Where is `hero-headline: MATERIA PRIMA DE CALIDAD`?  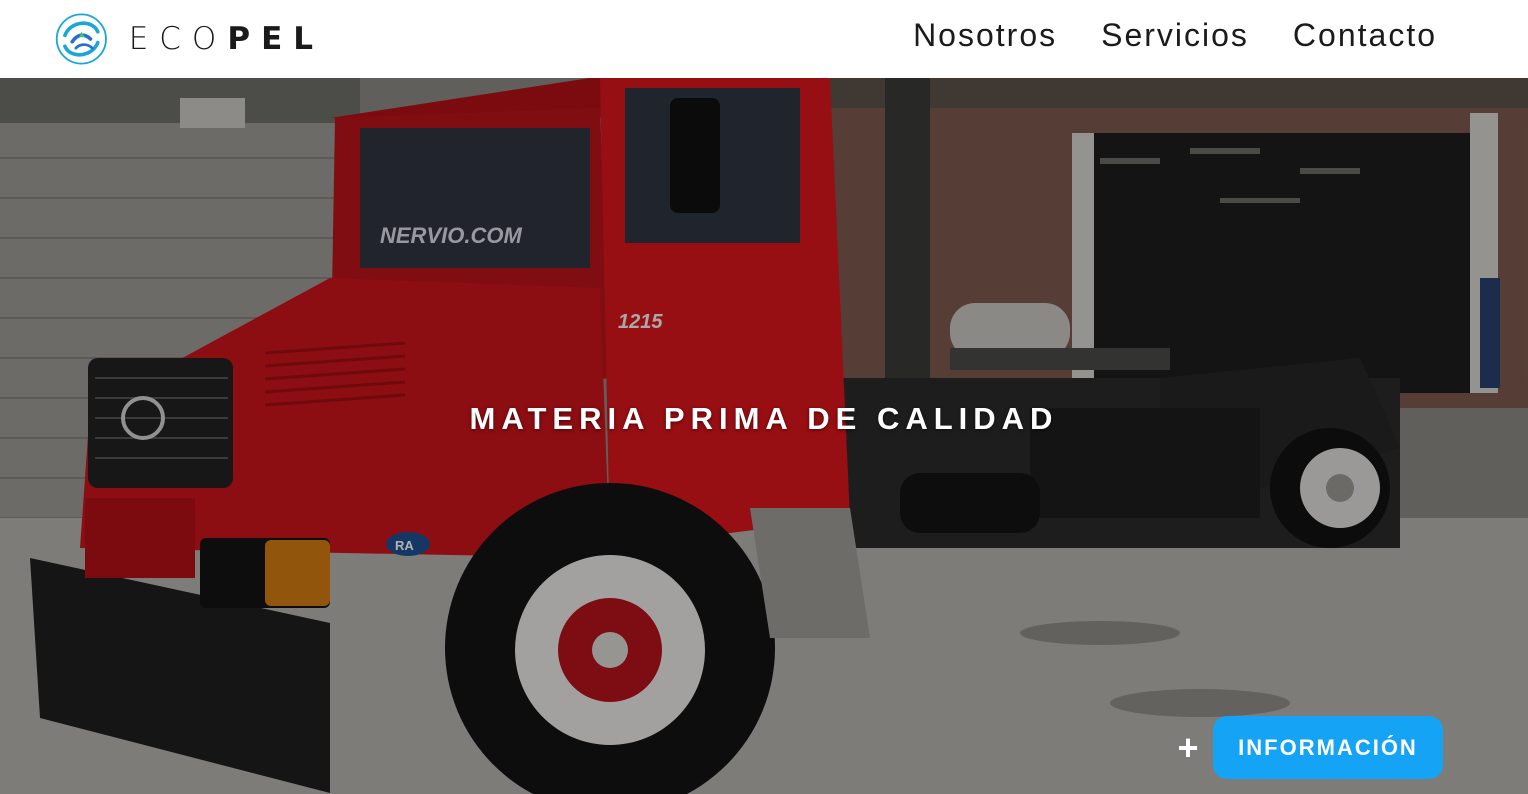 hero-headline: MATERIA PRIMA DE CALIDAD is located at coordinates (764, 418).